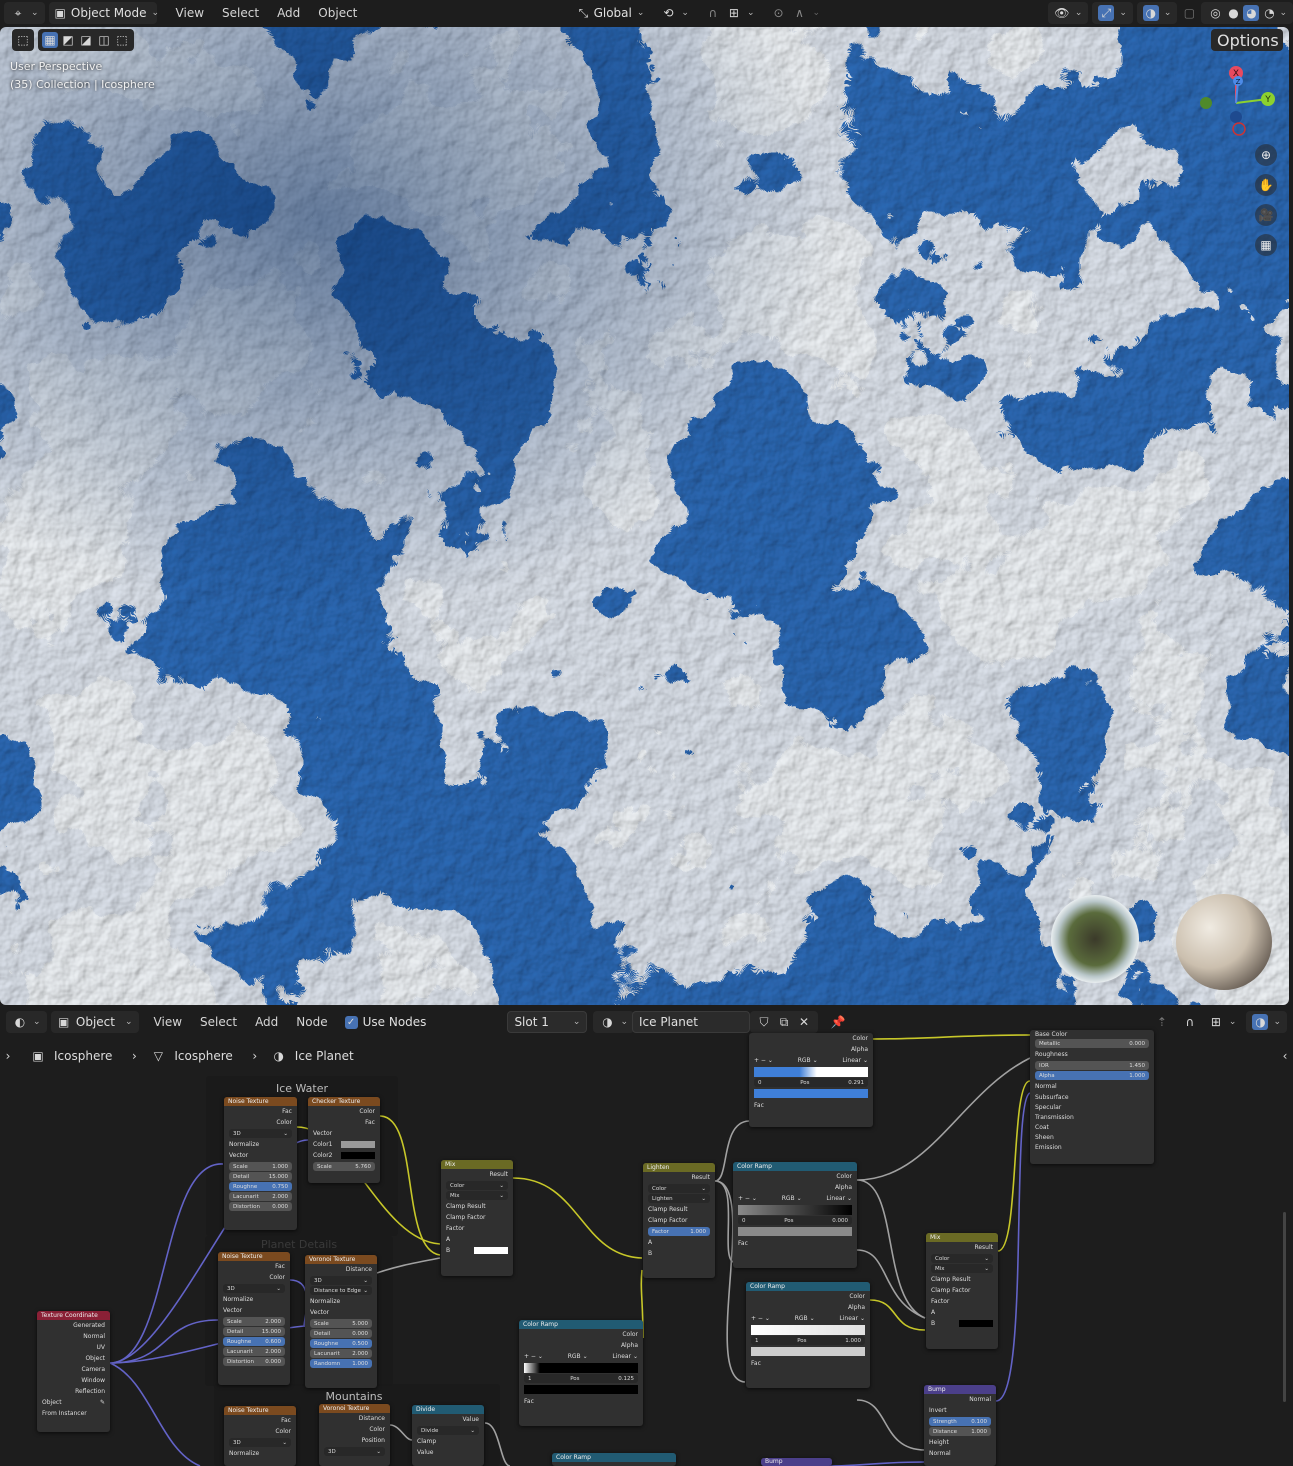 The image size is (1293, 1466). Describe the element at coordinates (341, 1312) in the screenshot. I see `socket-vector: Vector` at that location.